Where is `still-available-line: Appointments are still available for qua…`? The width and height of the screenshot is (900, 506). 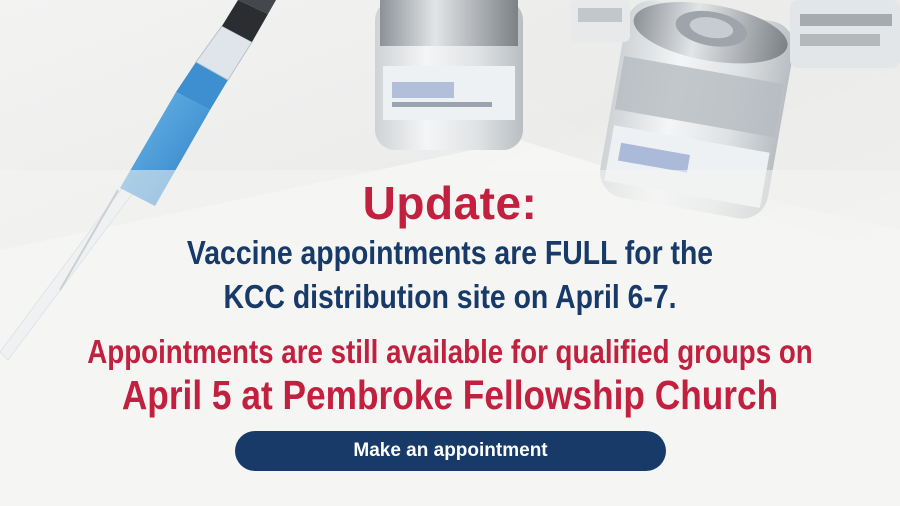 still-available-line: Appointments are still available for qua… is located at coordinates (450, 351).